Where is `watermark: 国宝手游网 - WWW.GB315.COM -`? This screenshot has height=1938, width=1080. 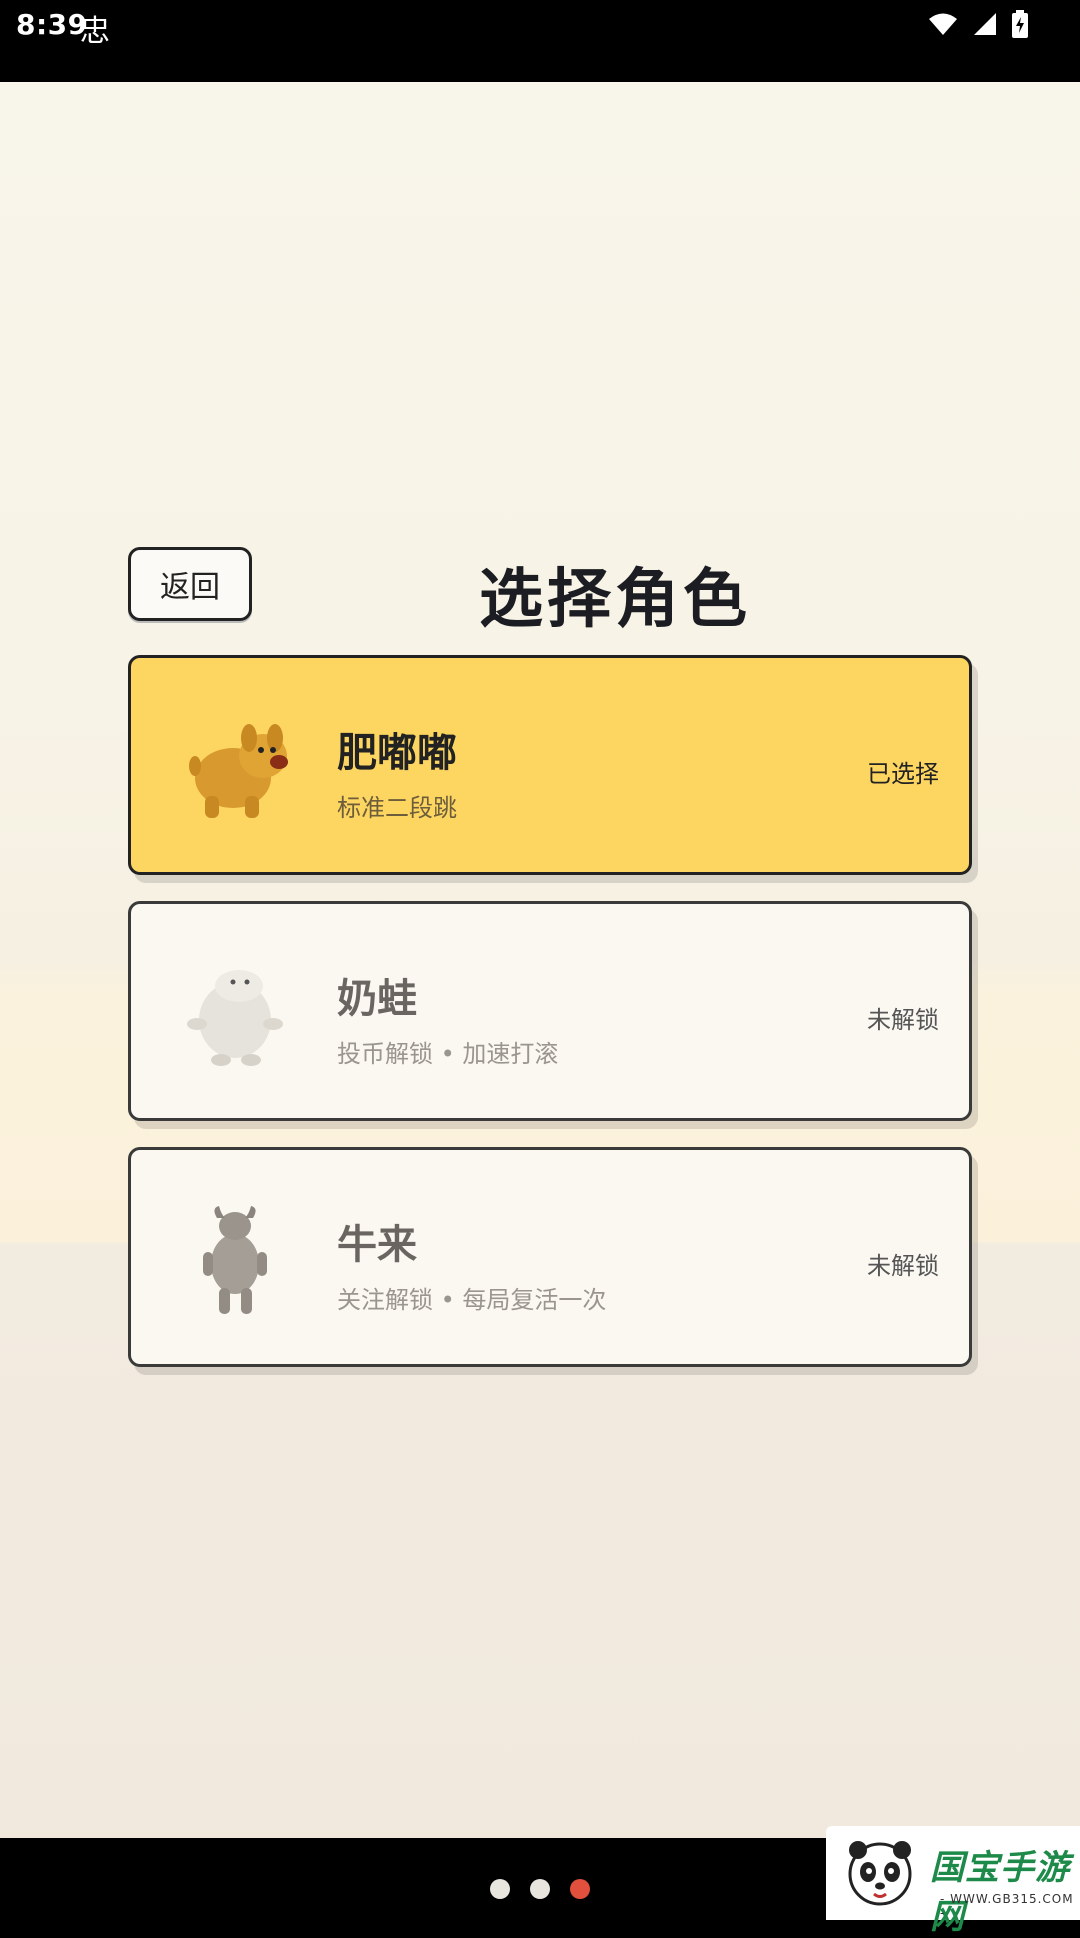
watermark: 国宝手游网 - WWW.GB315.COM - is located at coordinates (953, 1881).